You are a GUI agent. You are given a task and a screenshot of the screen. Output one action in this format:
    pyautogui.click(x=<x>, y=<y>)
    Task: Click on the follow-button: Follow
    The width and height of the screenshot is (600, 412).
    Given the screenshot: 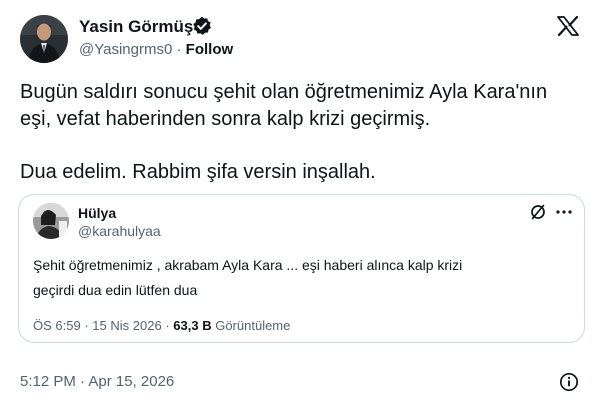 What is the action you would take?
    pyautogui.click(x=210, y=49)
    